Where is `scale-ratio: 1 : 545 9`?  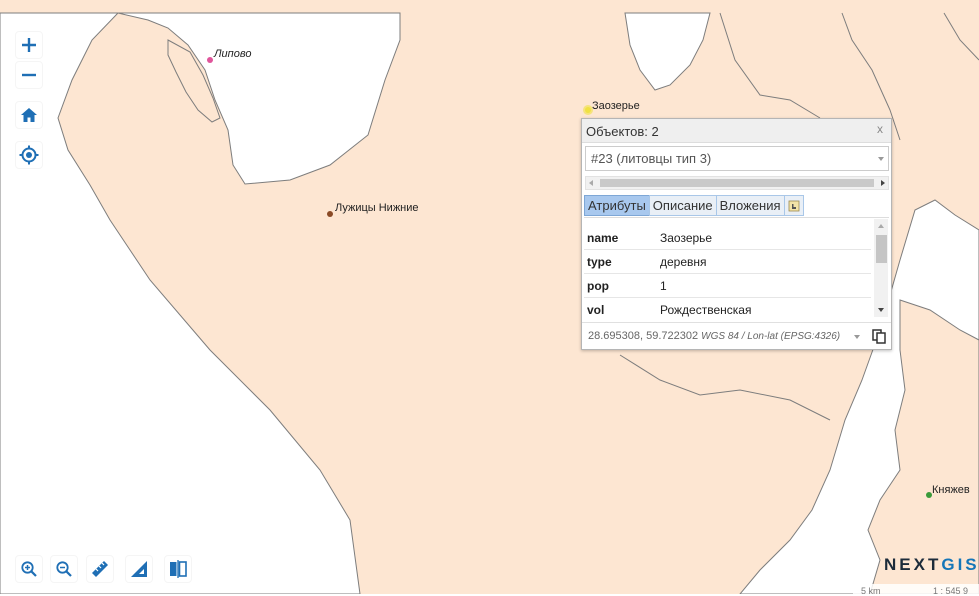
scale-ratio: 1 : 545 9 is located at coordinates (951, 591).